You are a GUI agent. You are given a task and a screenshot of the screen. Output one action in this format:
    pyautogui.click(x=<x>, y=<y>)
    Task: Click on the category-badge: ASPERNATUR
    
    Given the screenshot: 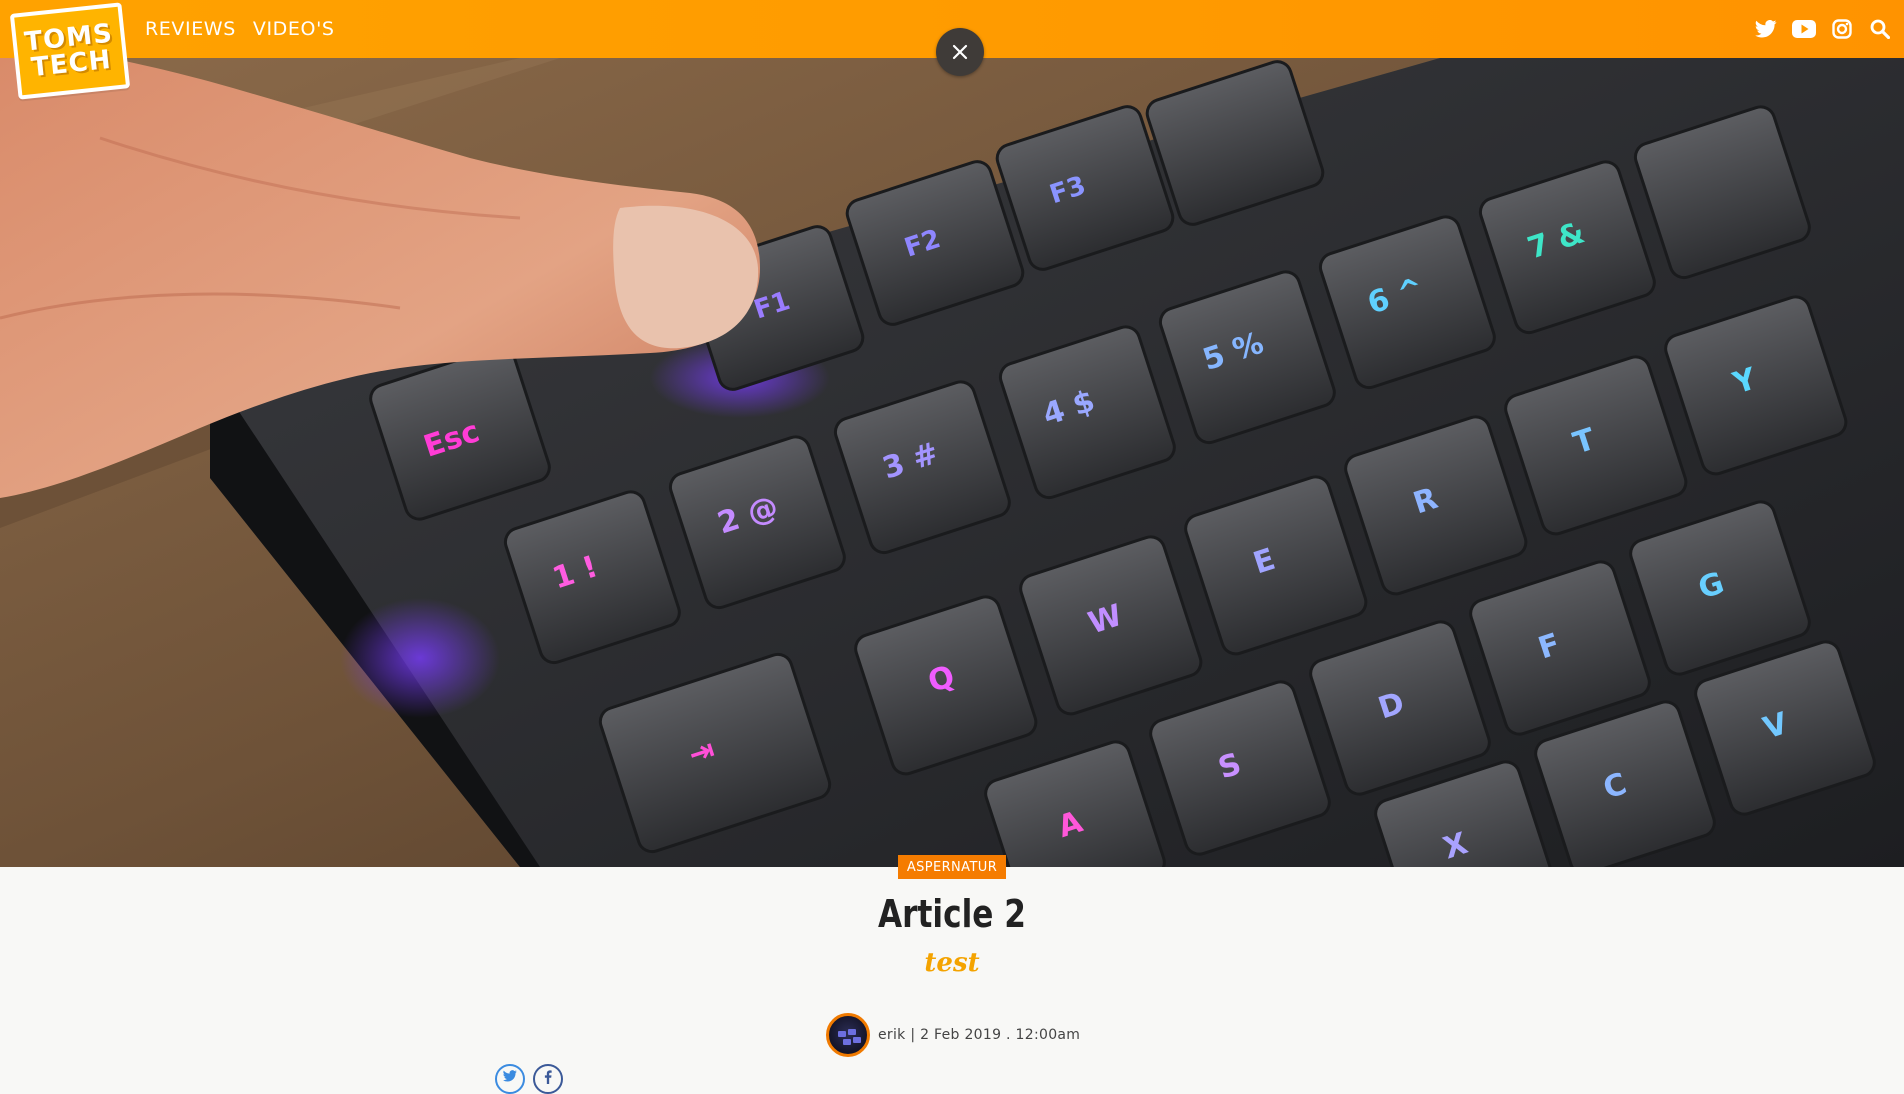 What is the action you would take?
    pyautogui.click(x=952, y=867)
    